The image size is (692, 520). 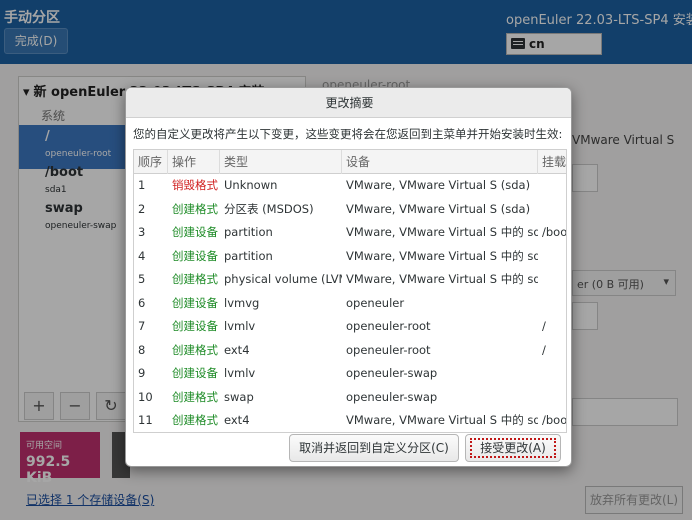 What do you see at coordinates (142, 302) in the screenshot?
I see `cell-order: 6` at bounding box center [142, 302].